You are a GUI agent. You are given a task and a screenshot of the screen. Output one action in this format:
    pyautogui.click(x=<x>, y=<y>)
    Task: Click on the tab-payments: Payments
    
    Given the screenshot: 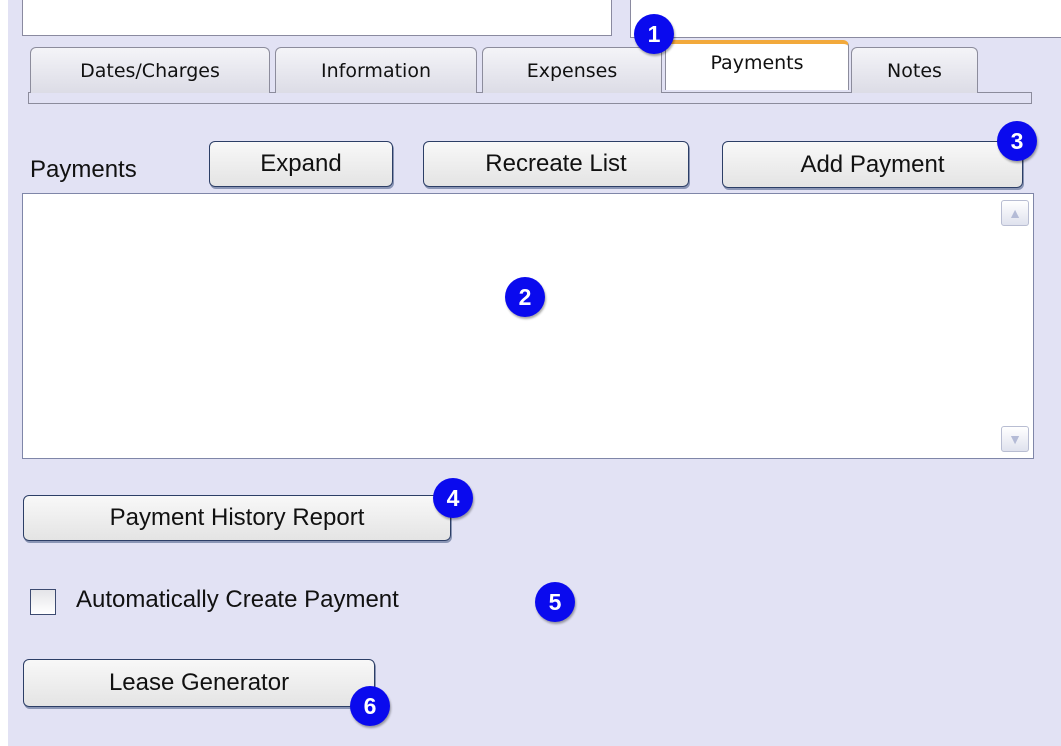 What is the action you would take?
    pyautogui.click(x=757, y=65)
    